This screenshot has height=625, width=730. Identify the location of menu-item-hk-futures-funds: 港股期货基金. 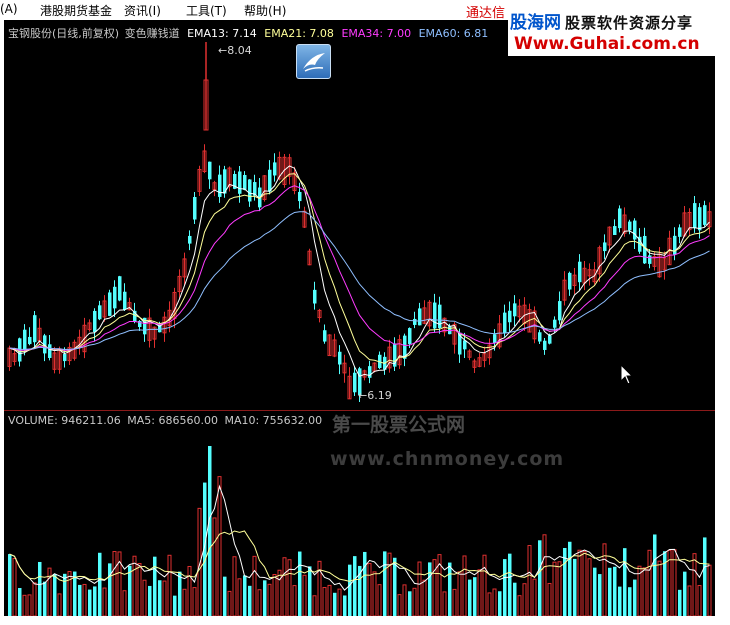
(76, 10).